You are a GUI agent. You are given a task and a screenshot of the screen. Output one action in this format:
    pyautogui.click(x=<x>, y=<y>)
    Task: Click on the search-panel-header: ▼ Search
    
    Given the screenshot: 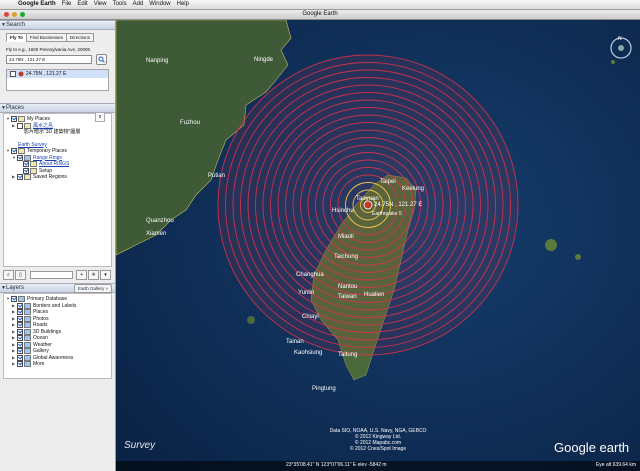 What is the action you would take?
    pyautogui.click(x=57, y=25)
    